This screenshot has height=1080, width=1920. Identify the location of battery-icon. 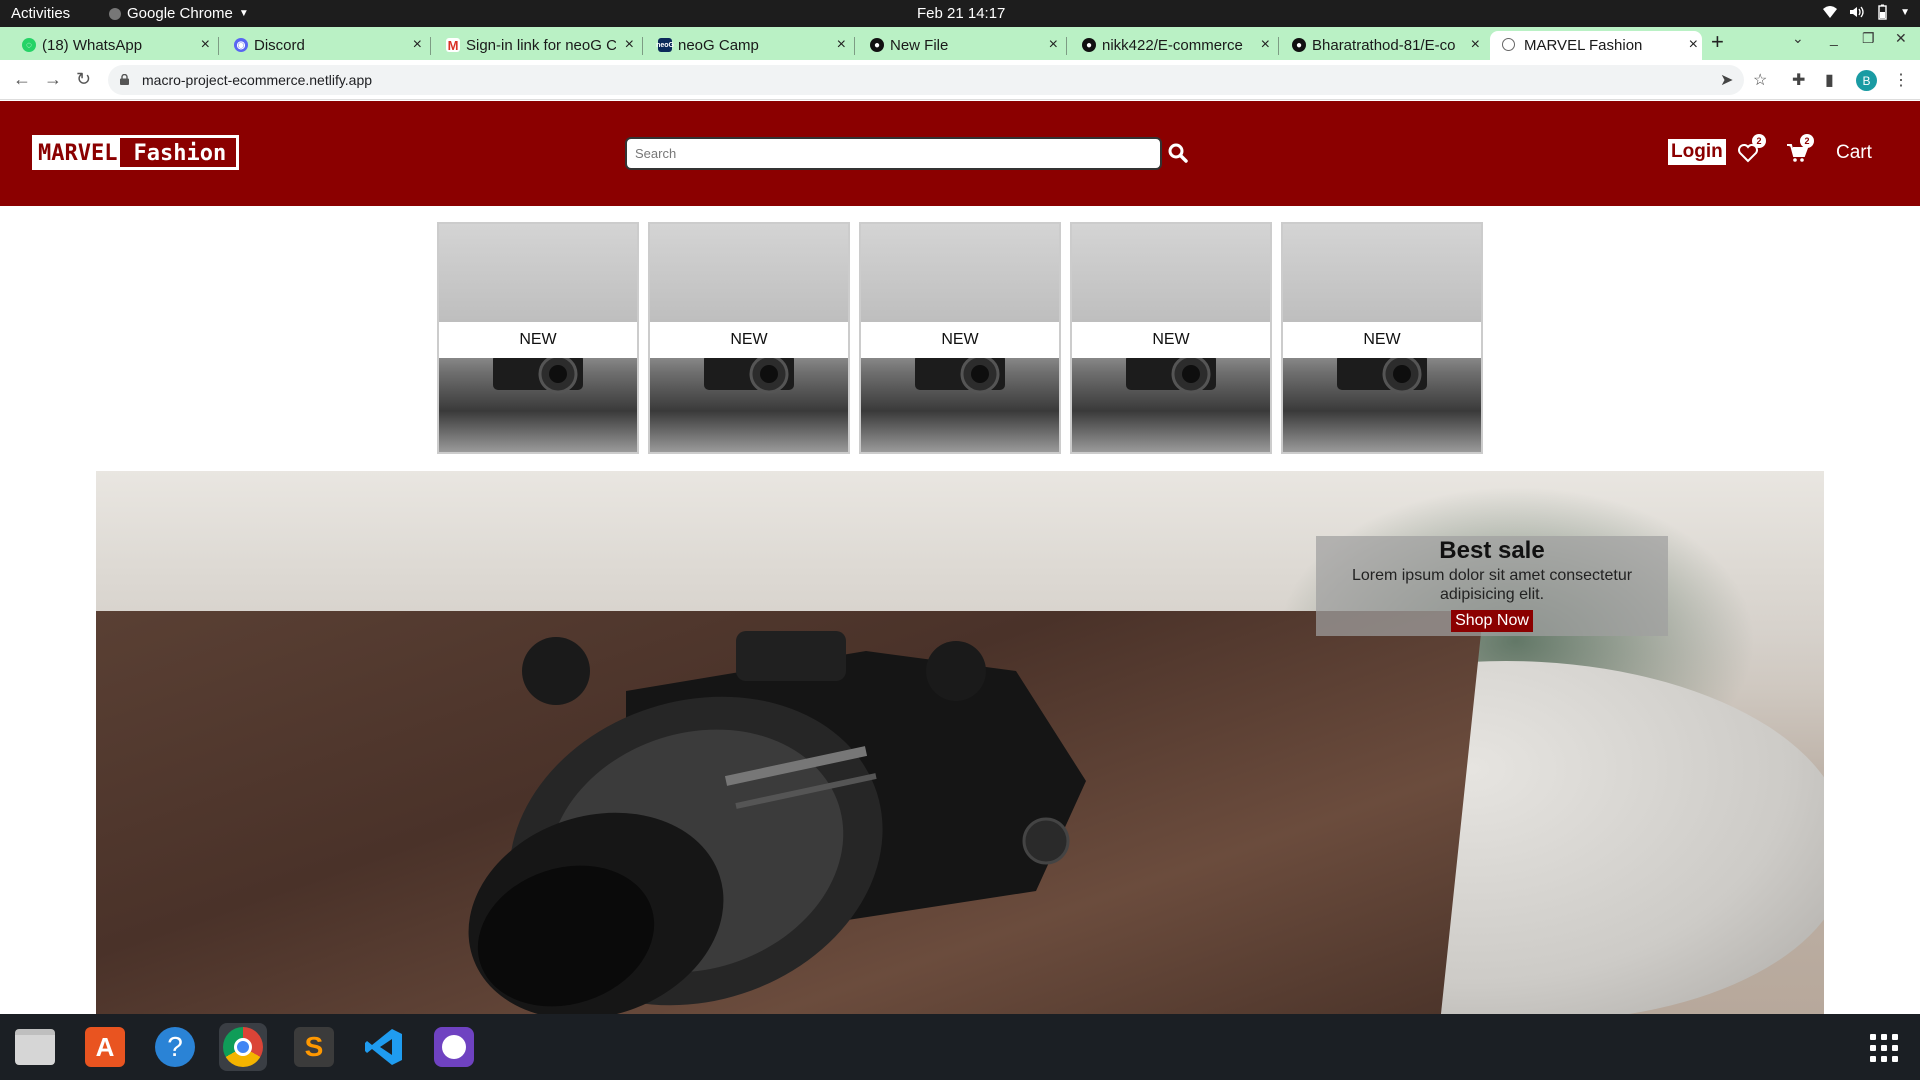
(1882, 12).